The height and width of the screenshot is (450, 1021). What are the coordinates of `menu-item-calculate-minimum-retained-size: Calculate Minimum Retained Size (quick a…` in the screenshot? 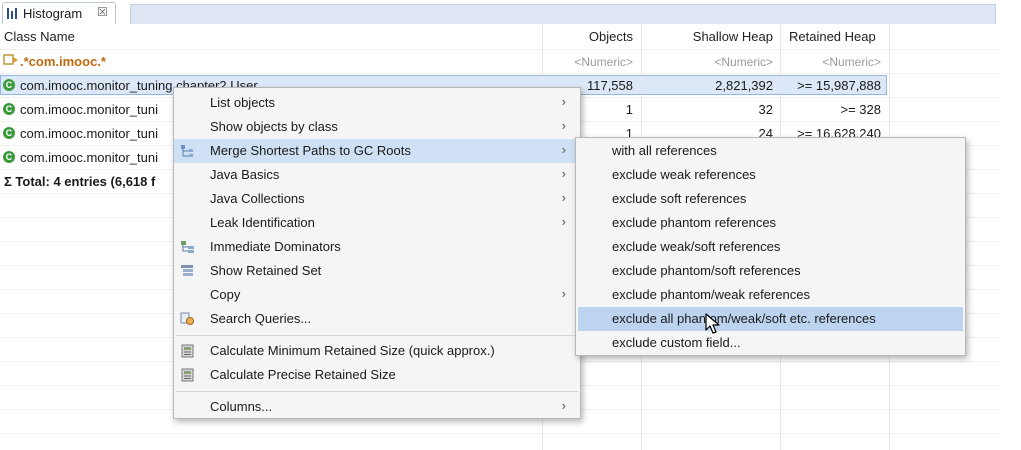 It's located at (377, 351).